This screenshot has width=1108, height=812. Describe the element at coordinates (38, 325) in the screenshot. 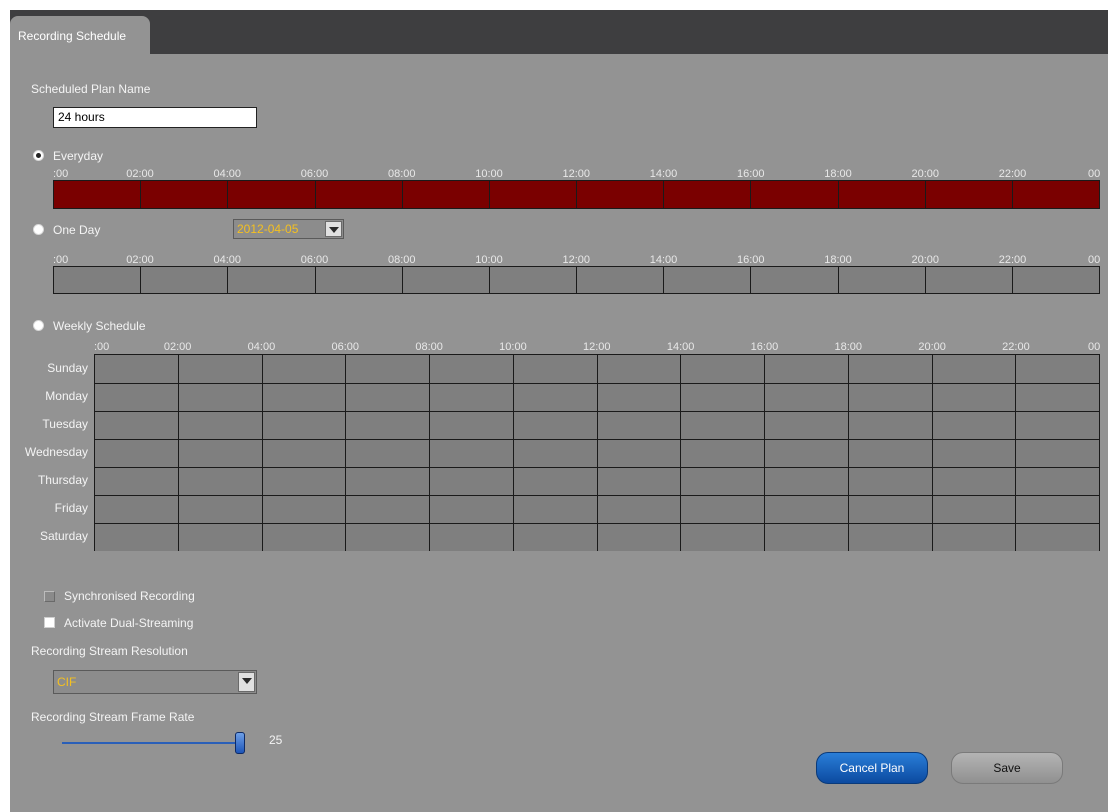

I see `weekly-radio` at that location.